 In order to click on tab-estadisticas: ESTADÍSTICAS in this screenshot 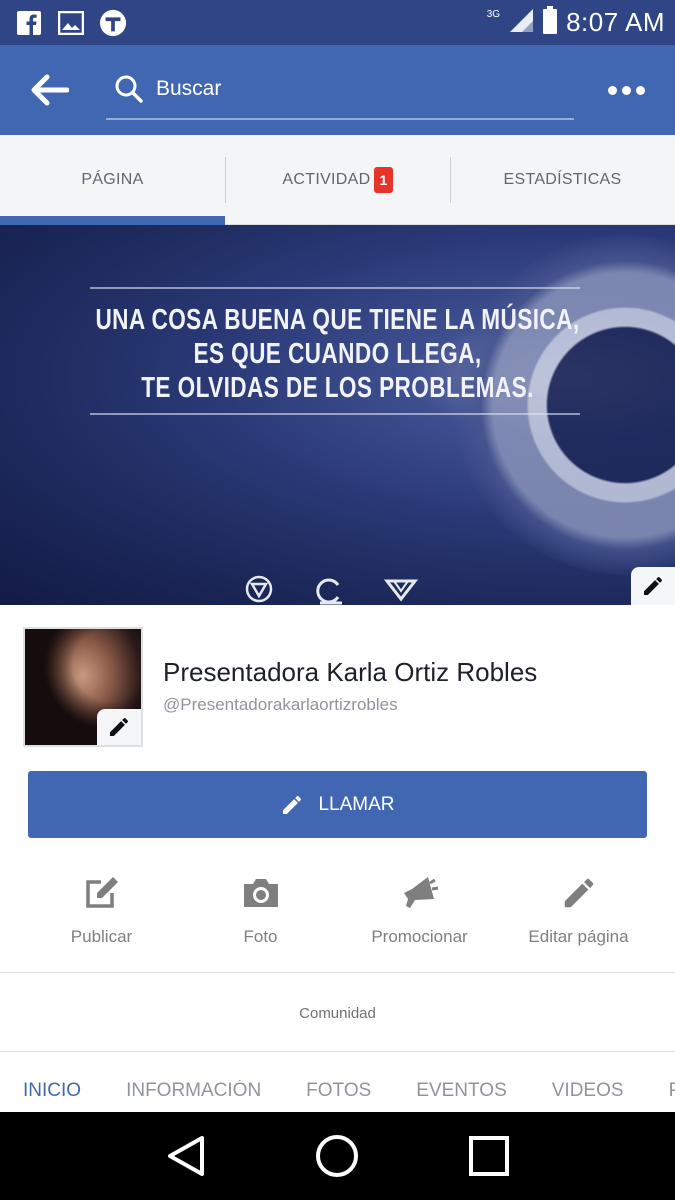, I will do `click(562, 179)`.